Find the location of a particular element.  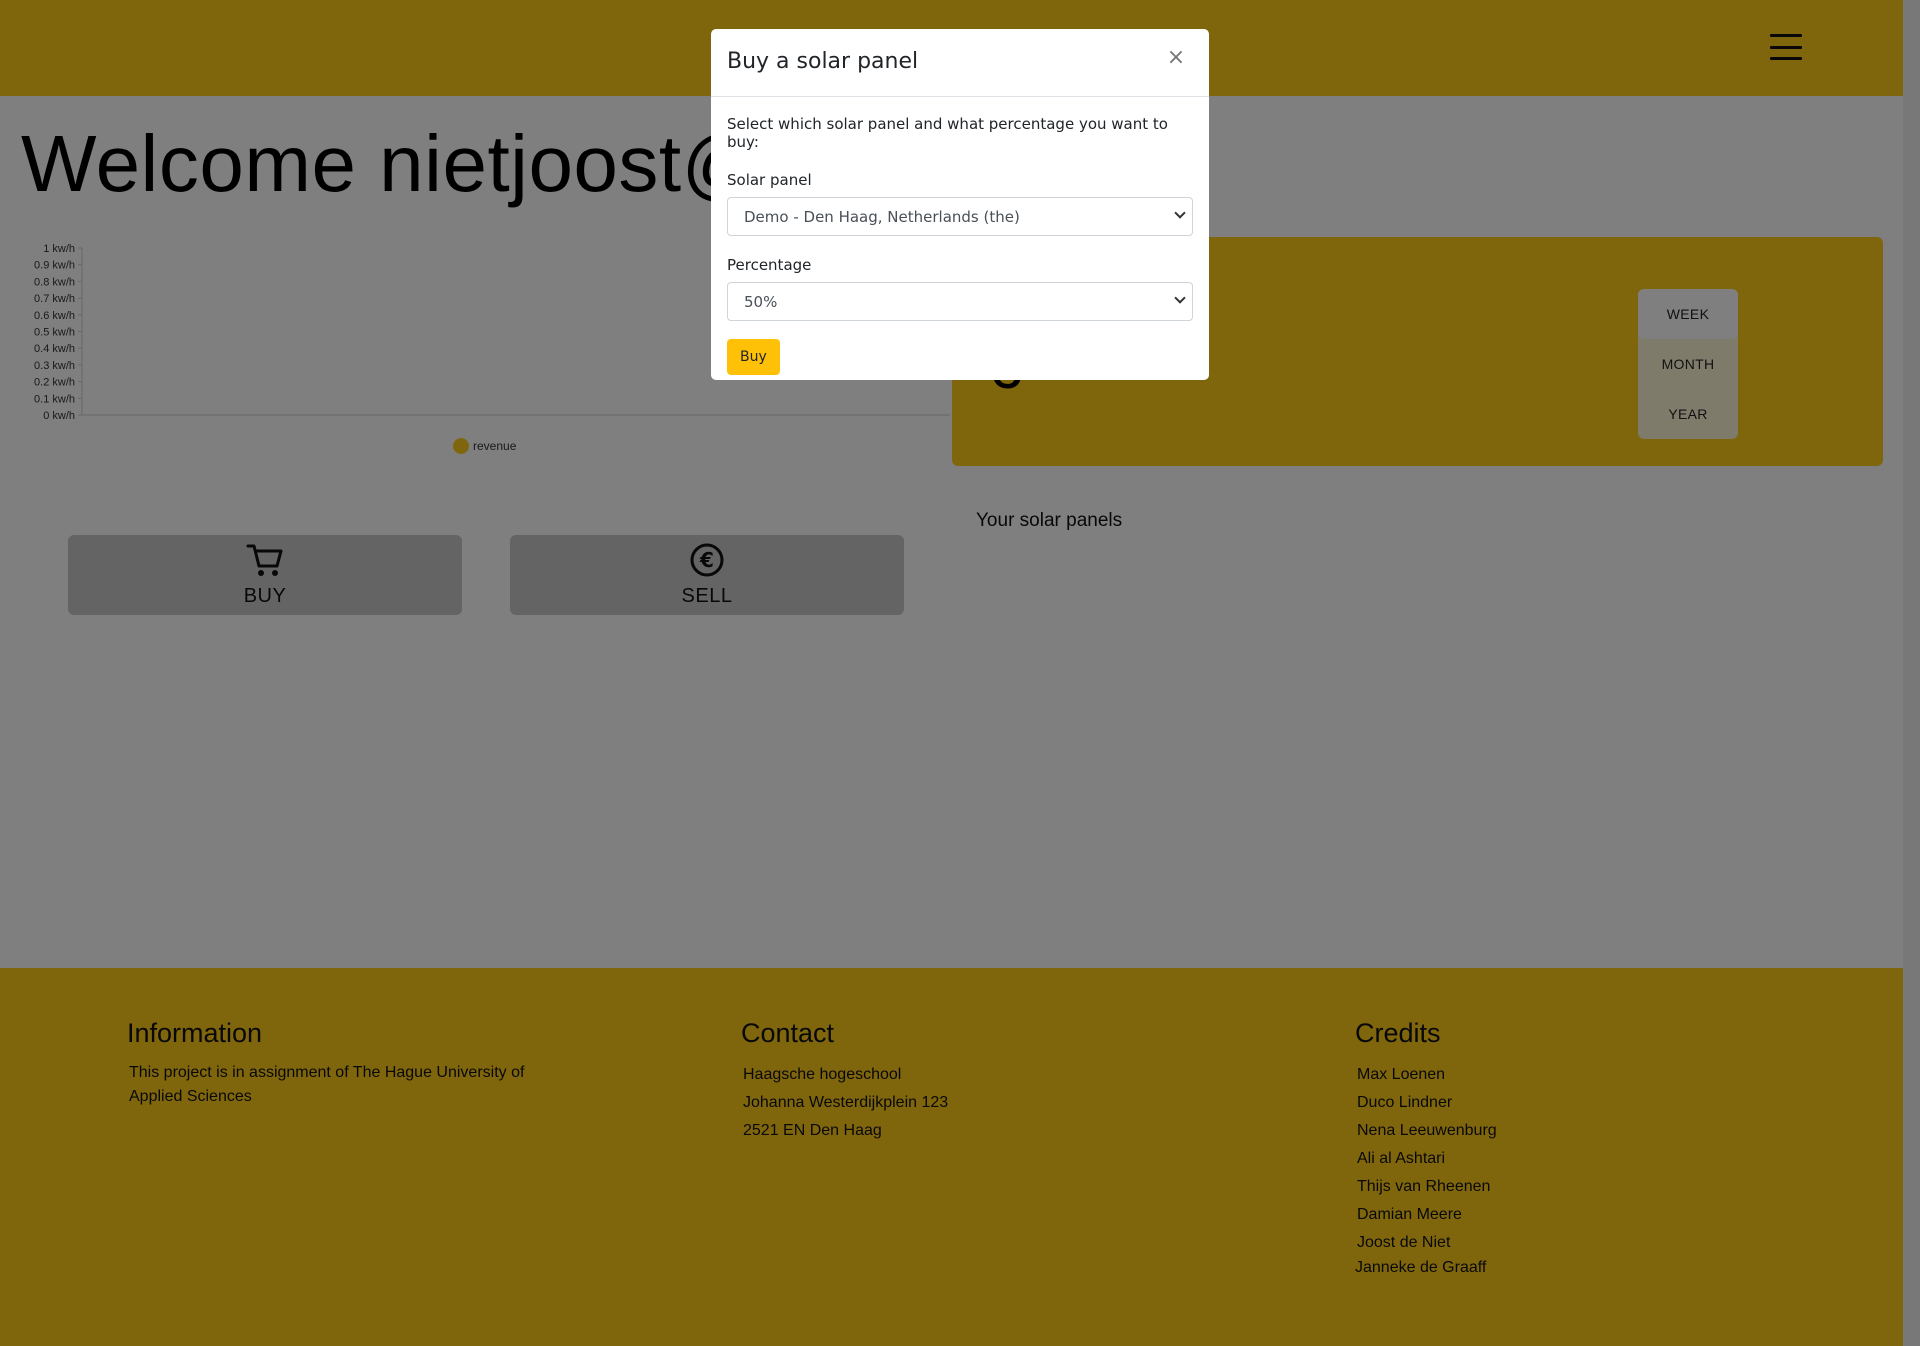

modal-title: Buy a solar panel is located at coordinates (823, 61).